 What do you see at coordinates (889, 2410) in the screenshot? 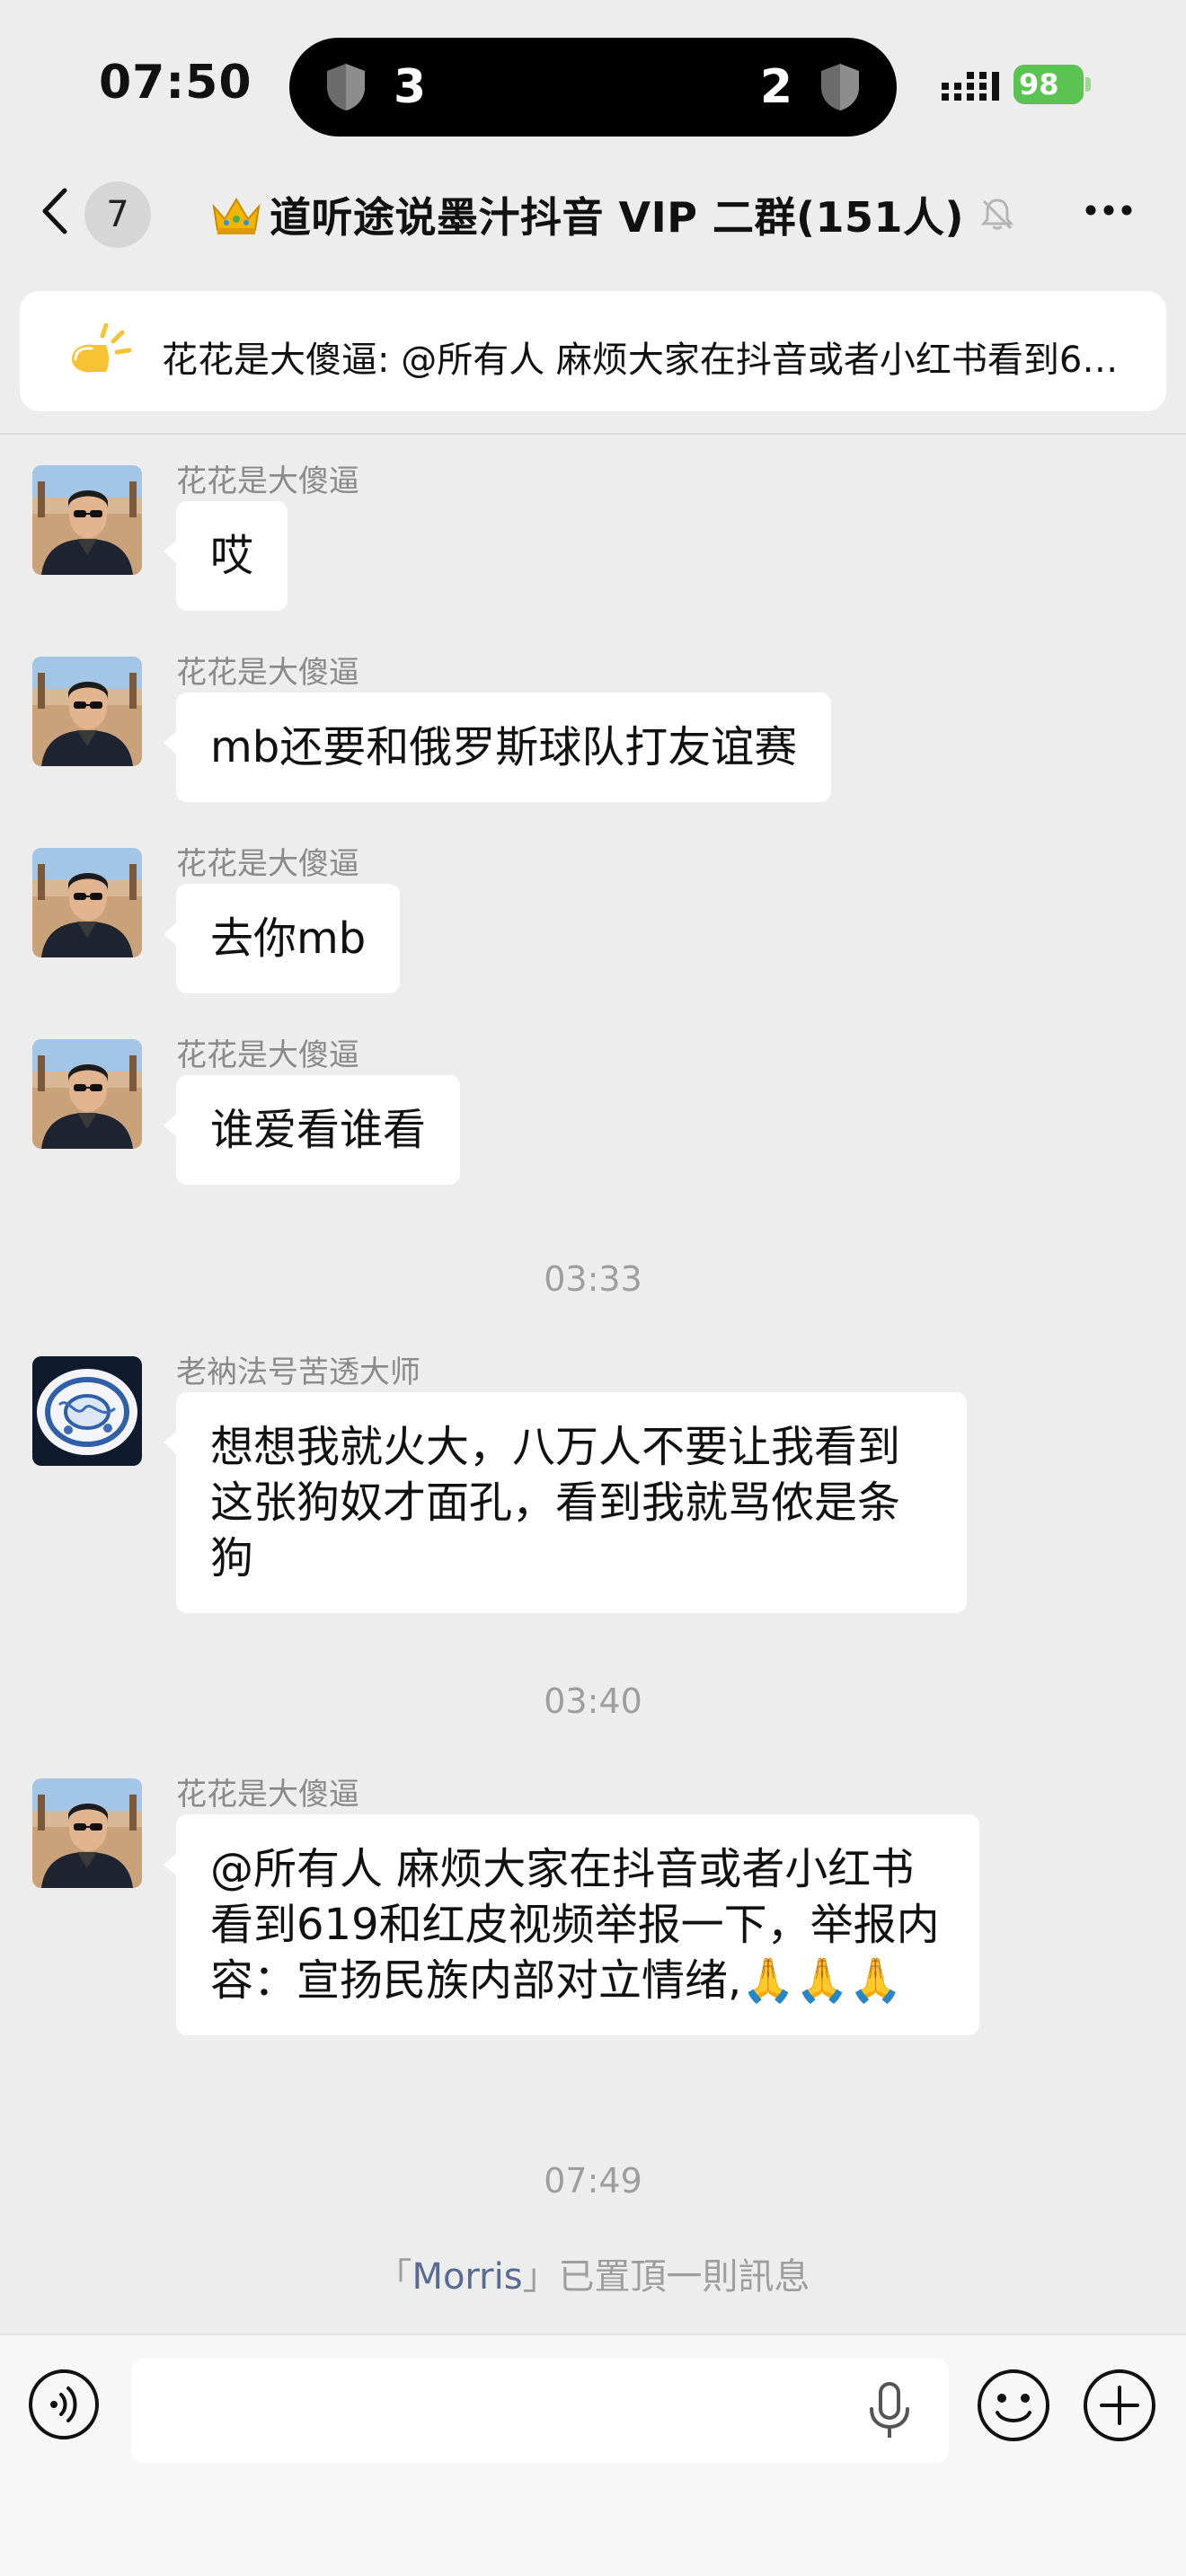
I see `microphone-icon` at bounding box center [889, 2410].